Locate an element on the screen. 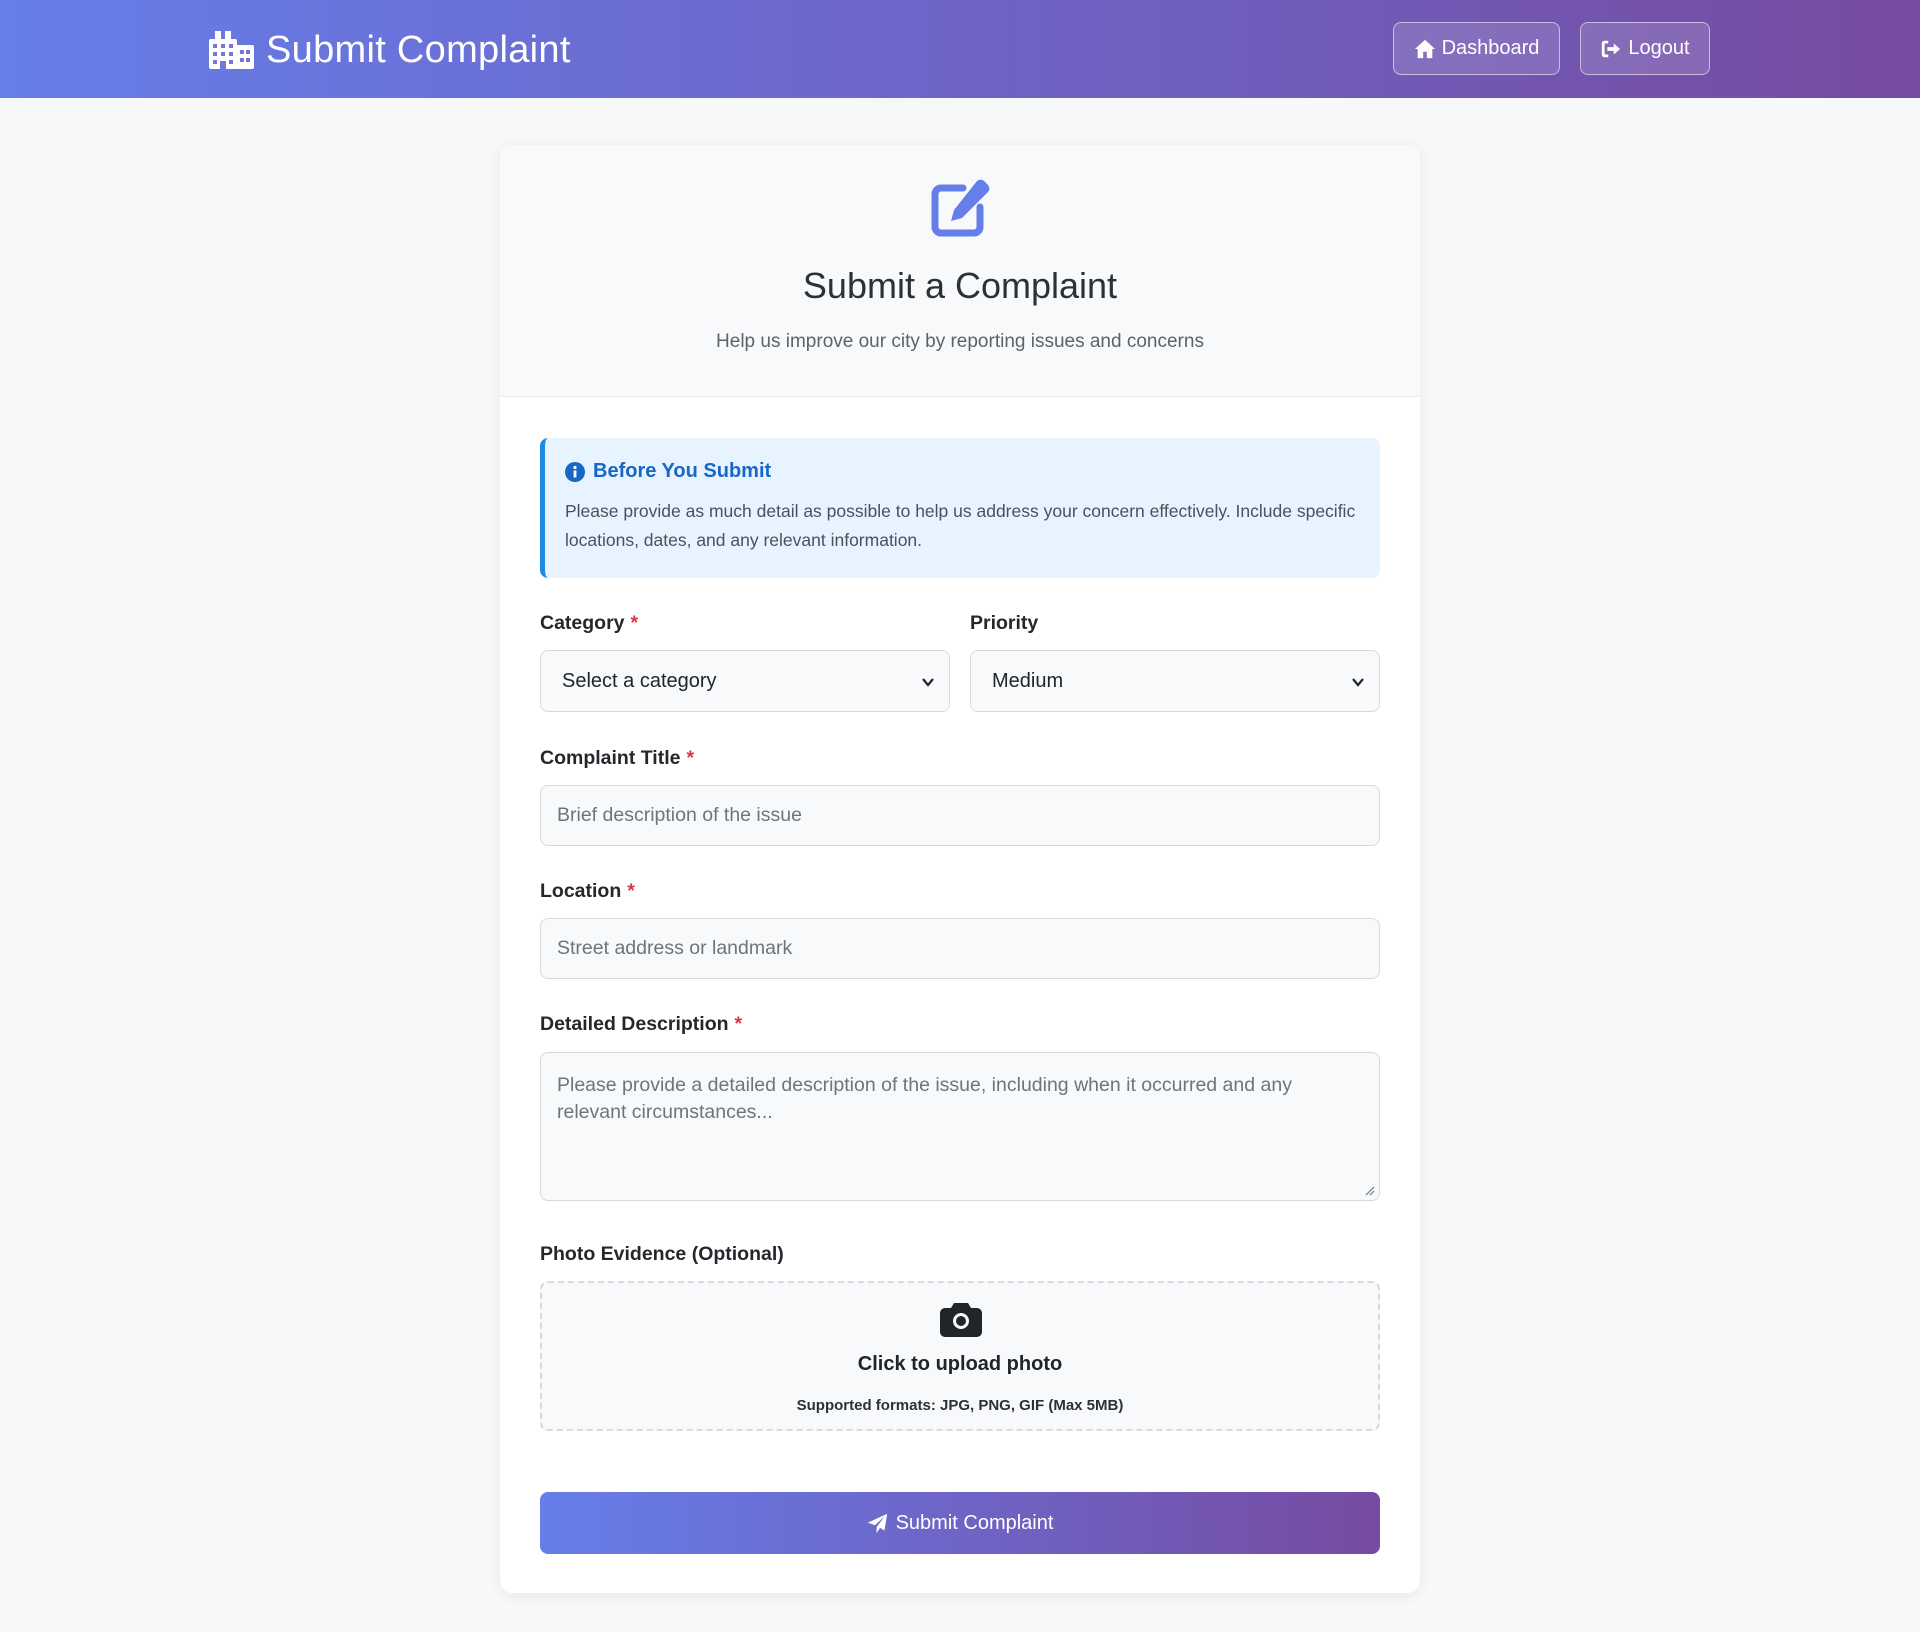 The height and width of the screenshot is (1632, 1920). dashboard-label: Dashboard is located at coordinates (1490, 48).